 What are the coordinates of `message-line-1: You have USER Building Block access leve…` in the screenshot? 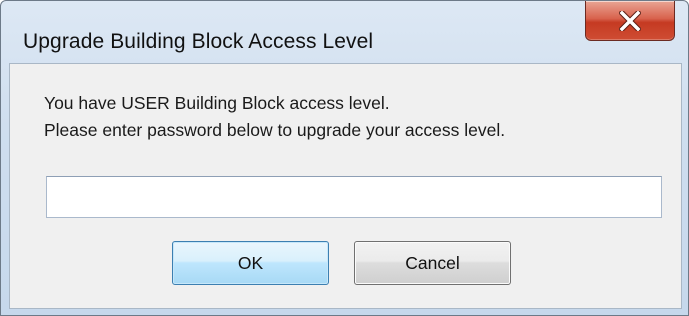 It's located at (217, 103).